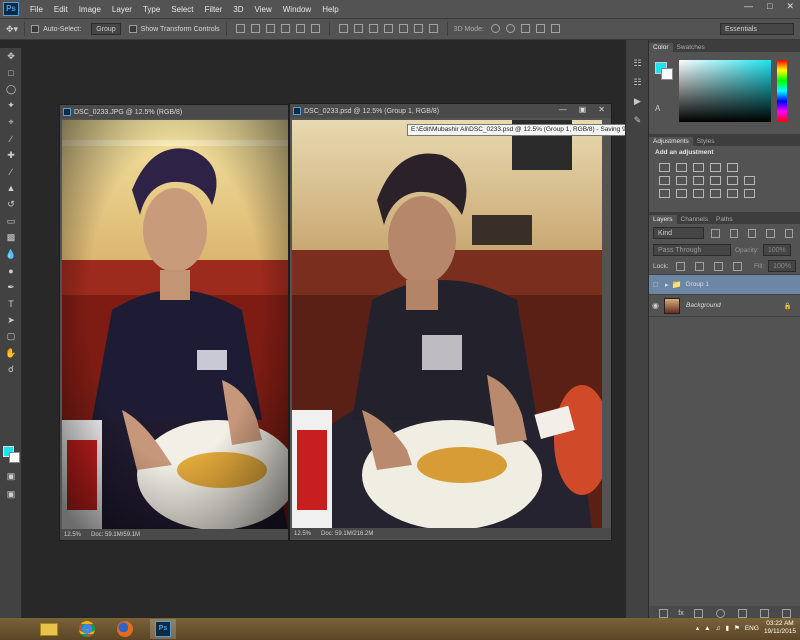 This screenshot has width=800, height=640. I want to click on actions-panel-icon: ▶, so click(637, 101).